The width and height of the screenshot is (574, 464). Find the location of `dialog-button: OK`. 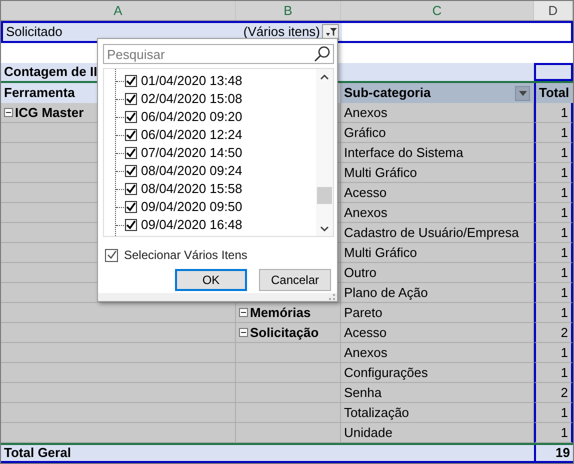

dialog-button: OK is located at coordinates (211, 280).